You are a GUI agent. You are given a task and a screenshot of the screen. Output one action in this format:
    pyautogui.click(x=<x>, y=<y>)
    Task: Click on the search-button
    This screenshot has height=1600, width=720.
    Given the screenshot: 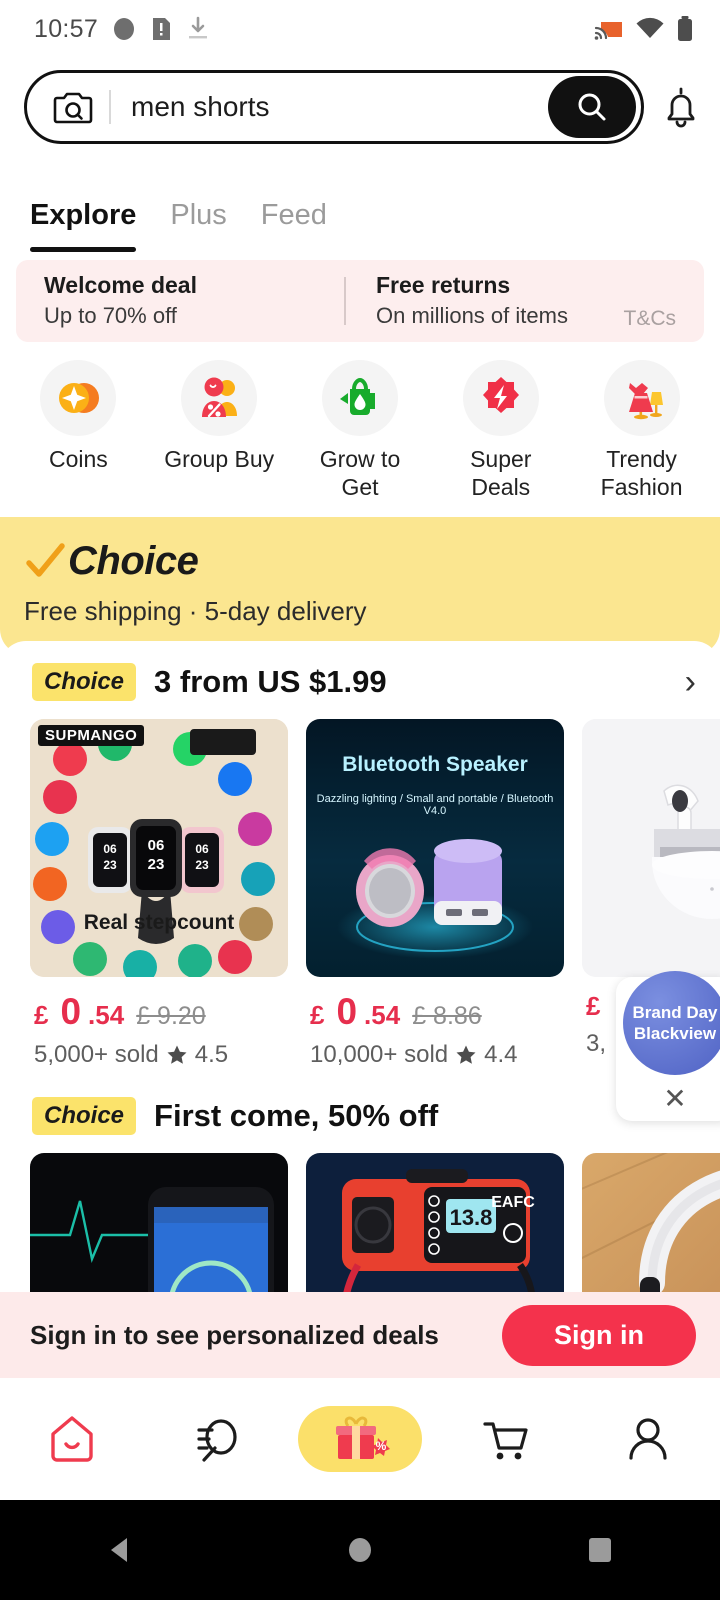 What is the action you would take?
    pyautogui.click(x=592, y=107)
    